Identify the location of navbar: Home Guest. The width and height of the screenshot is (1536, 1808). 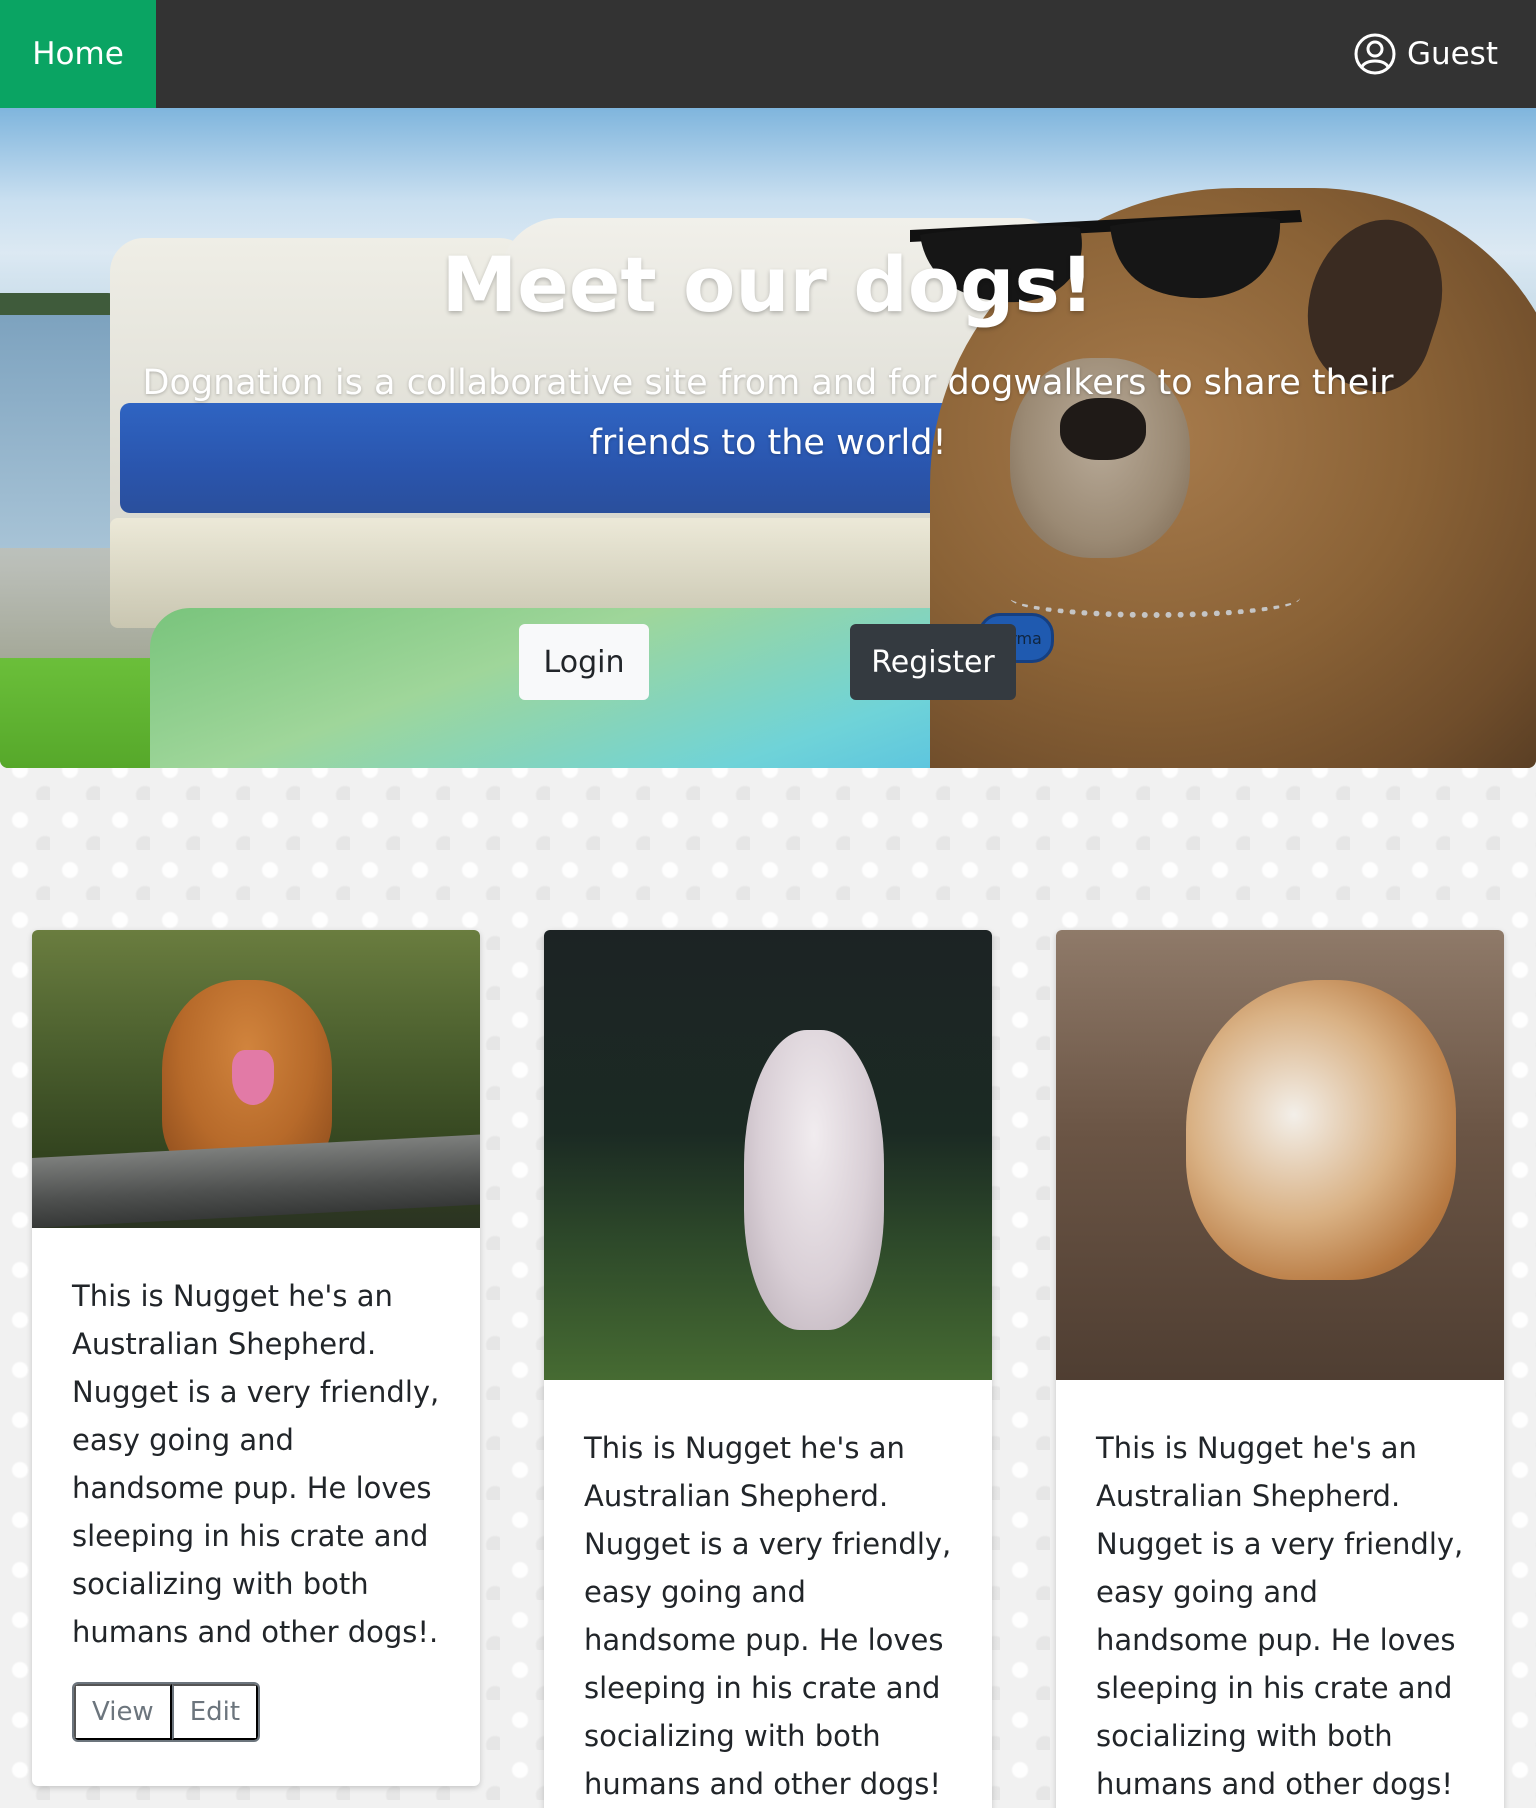
(768, 54).